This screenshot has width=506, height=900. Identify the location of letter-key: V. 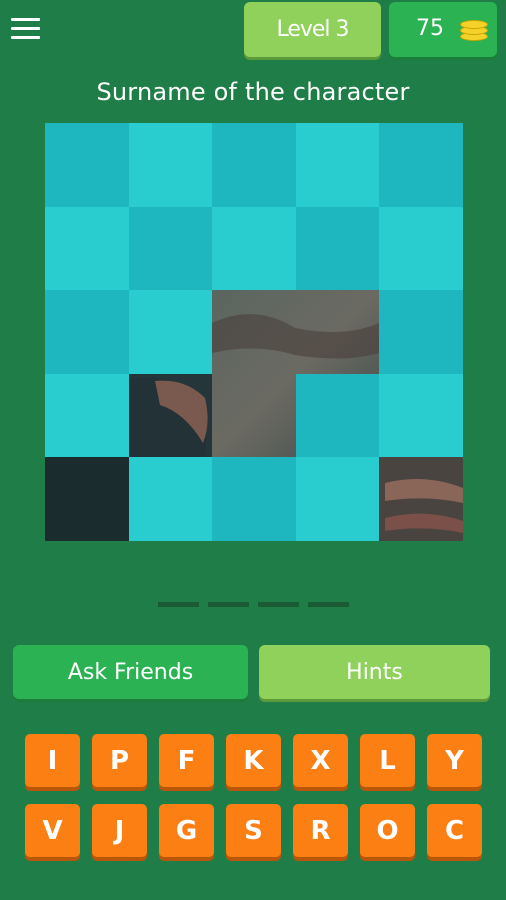
(52, 830).